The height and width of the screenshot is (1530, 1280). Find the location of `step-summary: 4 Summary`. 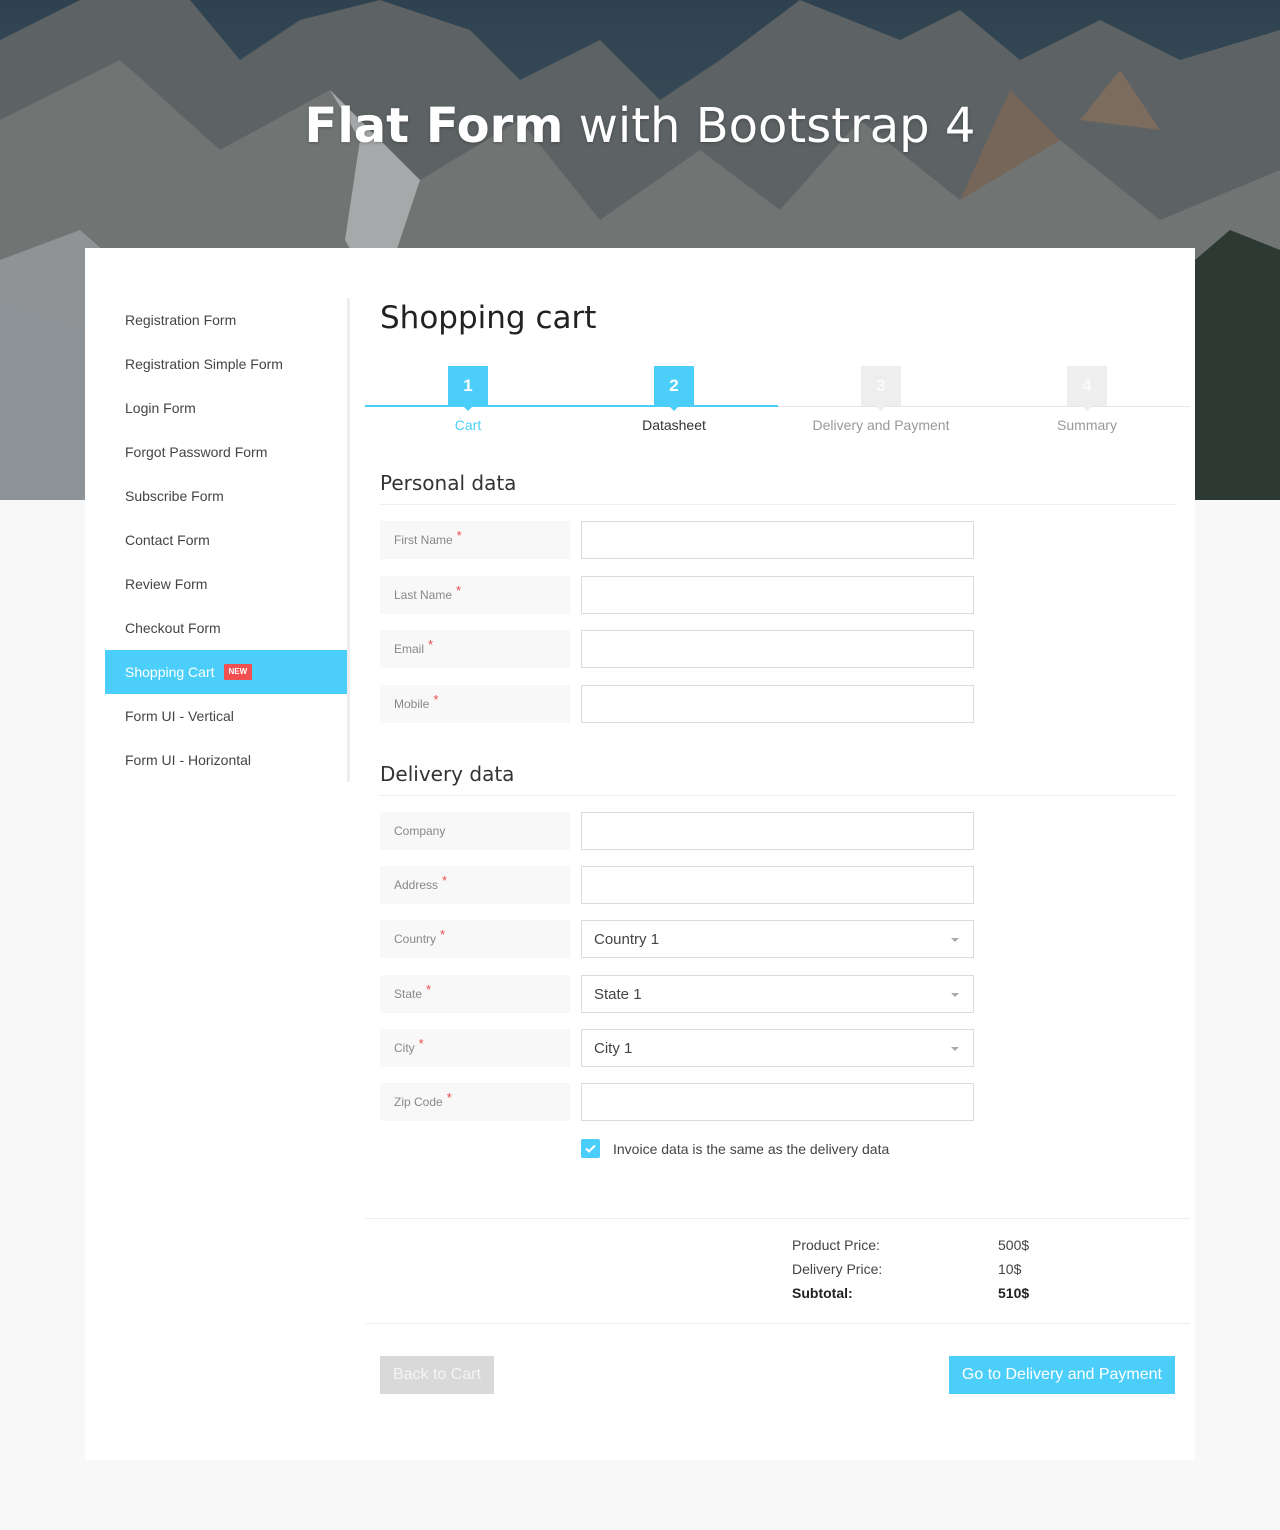

step-summary: 4 Summary is located at coordinates (1087, 399).